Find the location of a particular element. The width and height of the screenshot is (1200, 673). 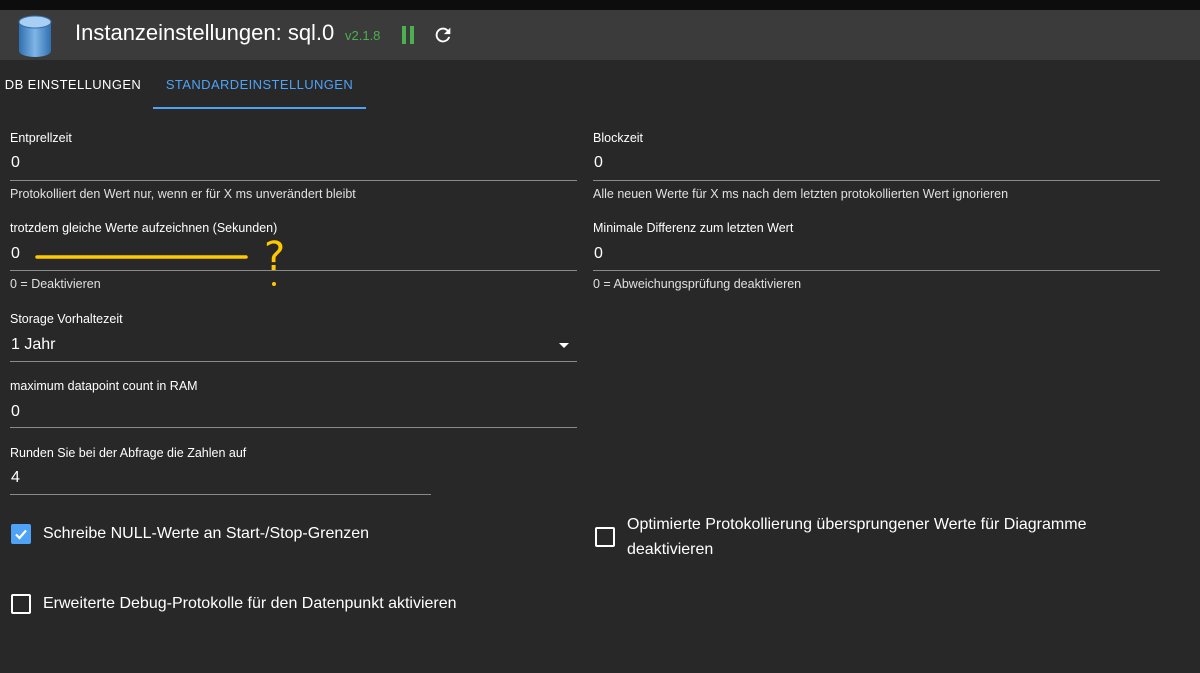

round-underline is located at coordinates (220, 494).